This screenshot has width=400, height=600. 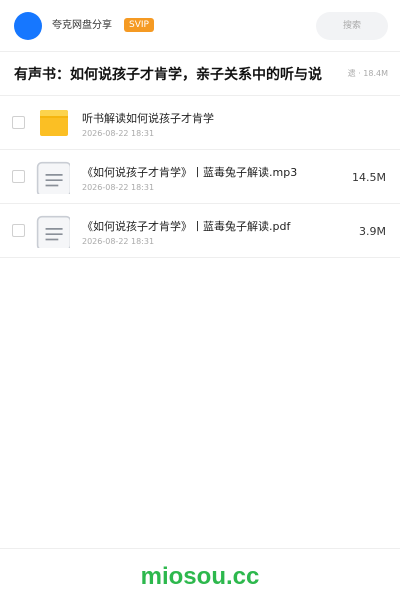 What do you see at coordinates (372, 231) in the screenshot?
I see `file-size: 3.9M` at bounding box center [372, 231].